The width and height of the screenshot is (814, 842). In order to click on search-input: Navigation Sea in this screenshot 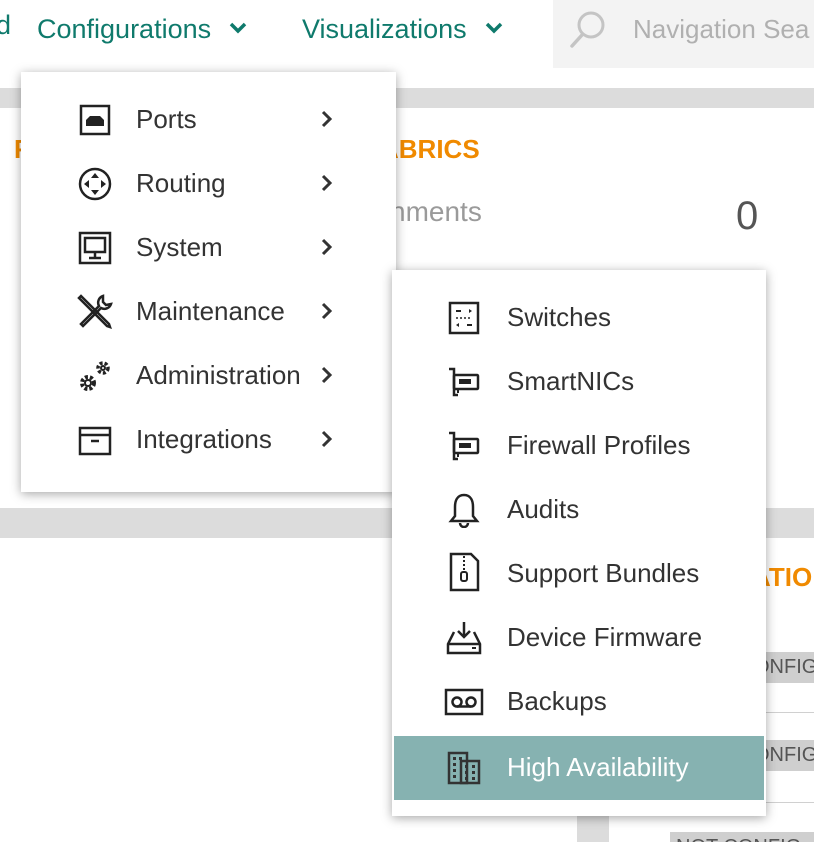, I will do `click(721, 29)`.